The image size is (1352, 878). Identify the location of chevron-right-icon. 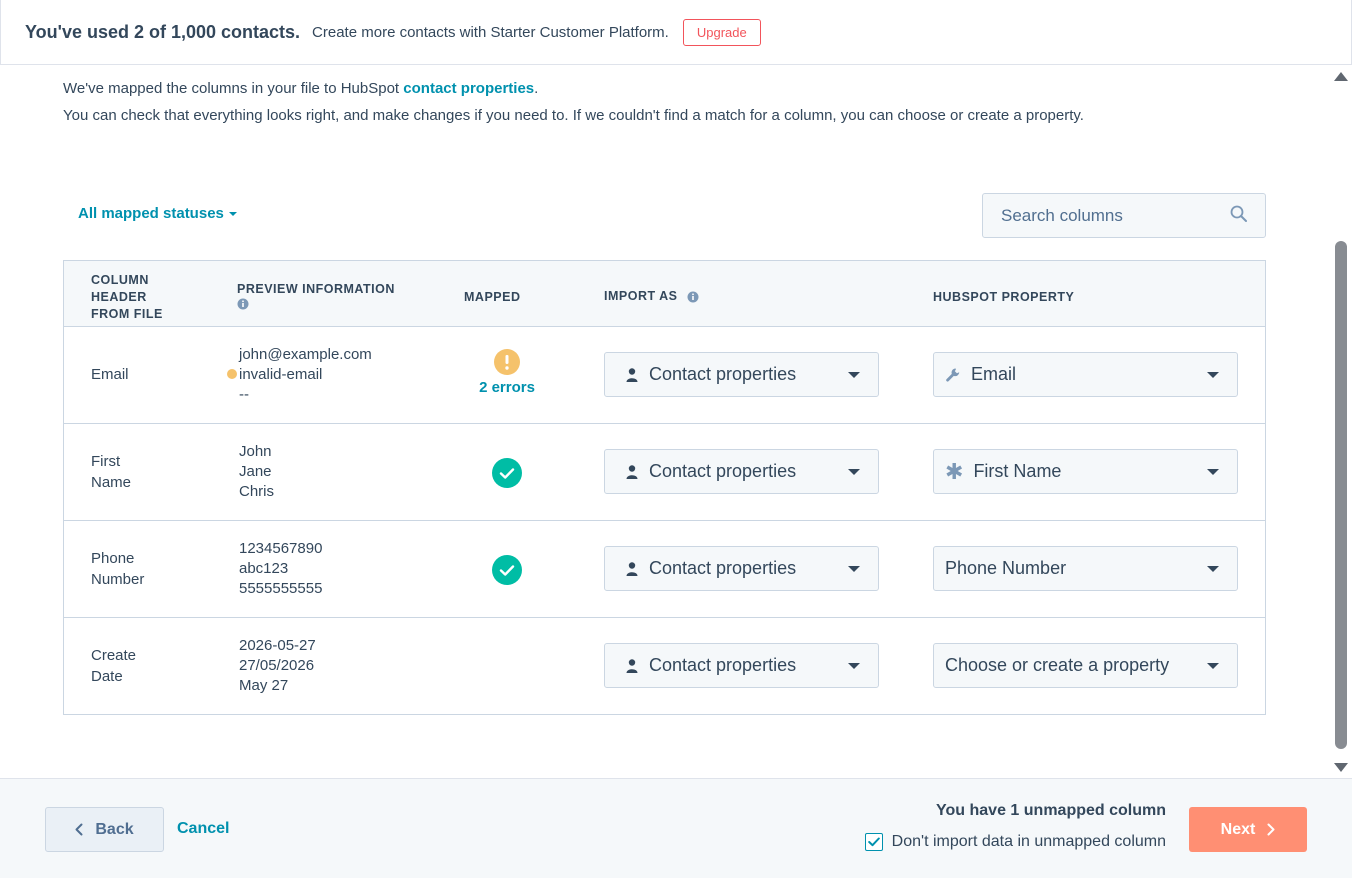
(1271, 829).